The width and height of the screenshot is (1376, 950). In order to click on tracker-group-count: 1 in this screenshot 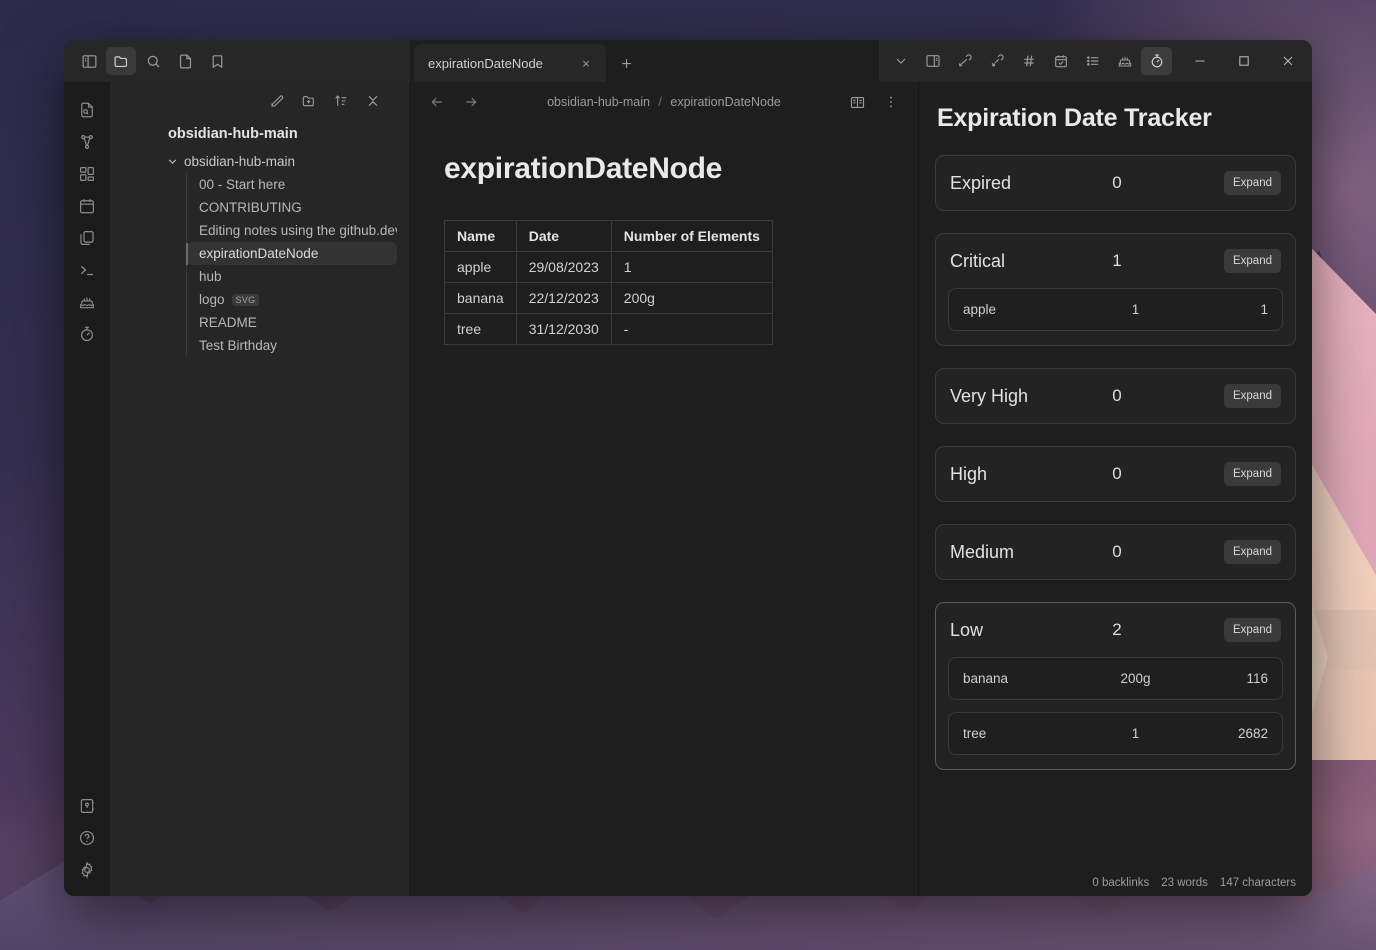, I will do `click(1117, 260)`.